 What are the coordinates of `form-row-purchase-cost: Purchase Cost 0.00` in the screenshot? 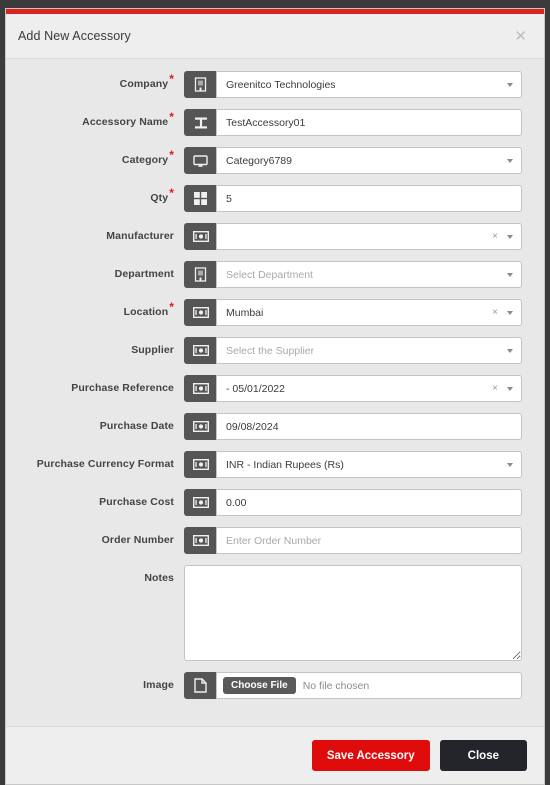 It's located at (268, 502).